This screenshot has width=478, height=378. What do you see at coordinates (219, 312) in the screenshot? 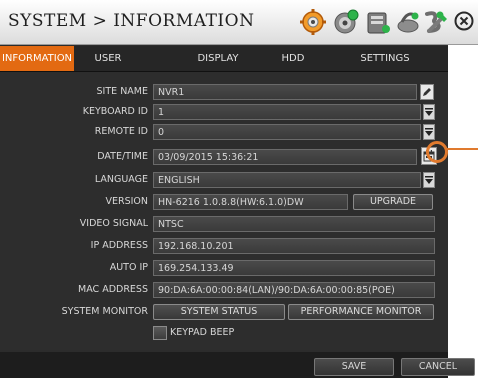
I see `system-status-button: SYSTEM STATUS` at bounding box center [219, 312].